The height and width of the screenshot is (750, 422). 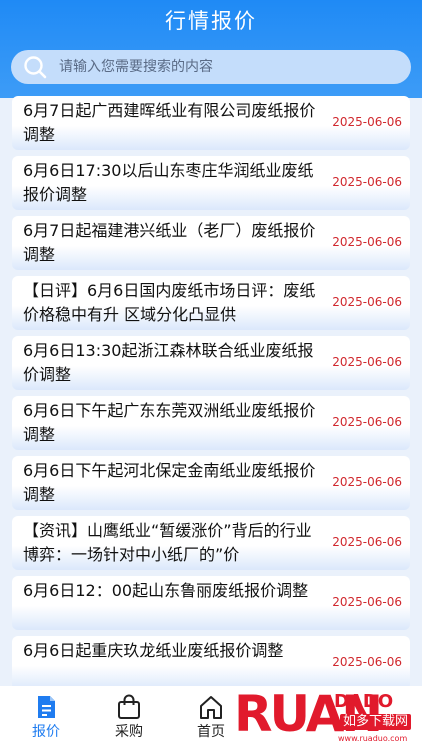 What do you see at coordinates (169, 122) in the screenshot?
I see `news-title: 6月7日起广西建晖纸业有限公司废纸报价调整` at bounding box center [169, 122].